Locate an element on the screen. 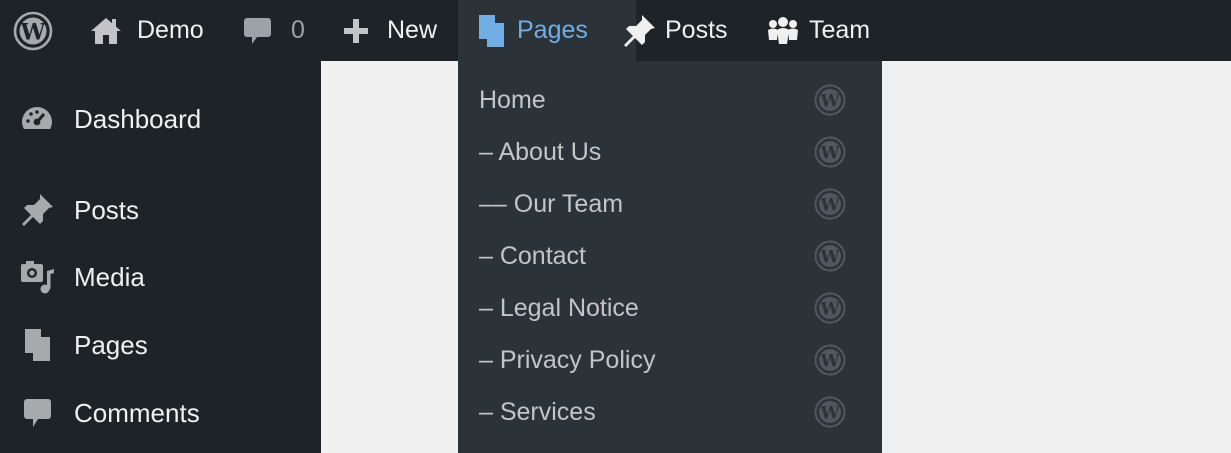 The image size is (1231, 453). page-link-label: Home is located at coordinates (512, 99).